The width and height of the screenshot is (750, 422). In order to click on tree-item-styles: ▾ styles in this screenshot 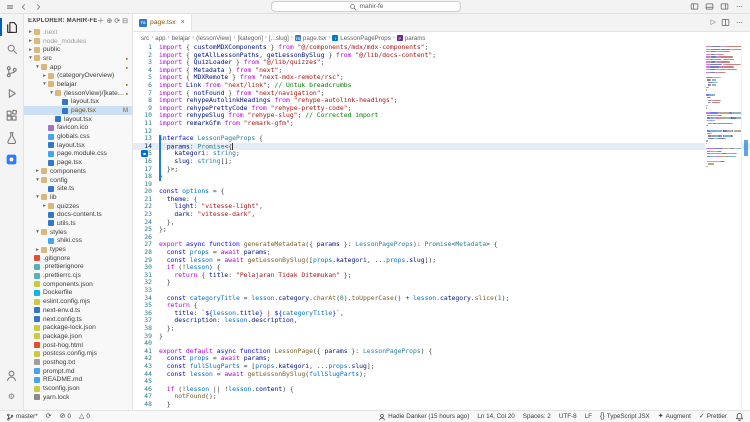, I will do `click(78, 232)`.